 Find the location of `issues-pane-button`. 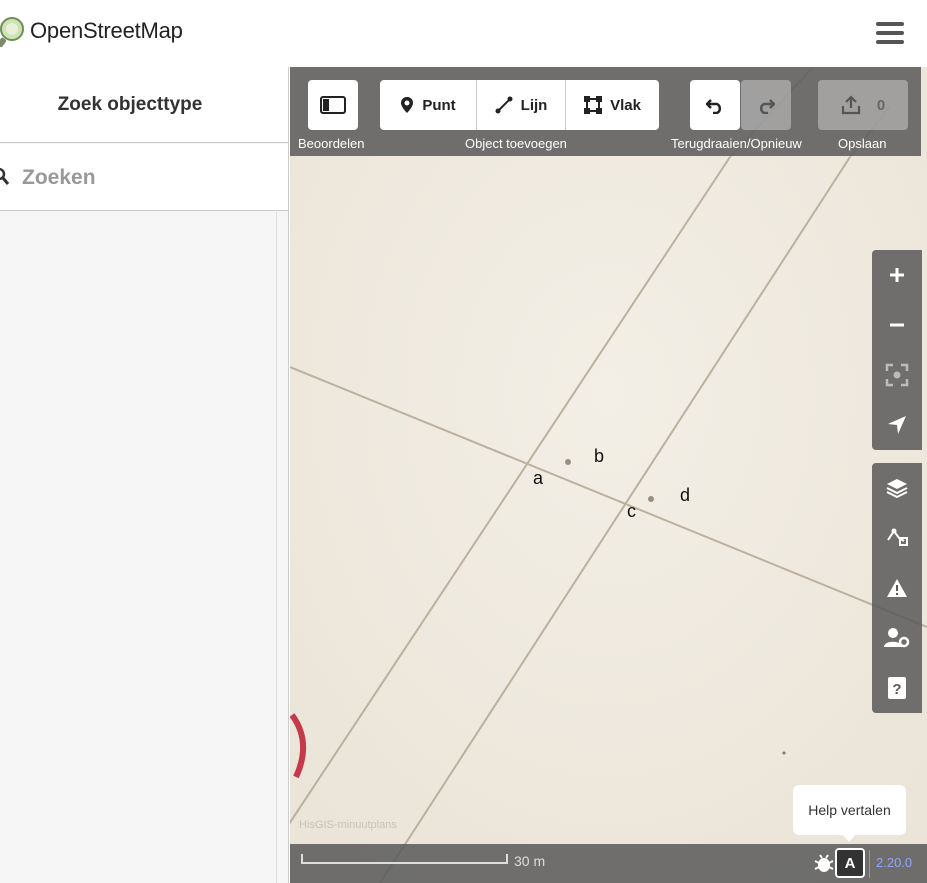

issues-pane-button is located at coordinates (897, 588).